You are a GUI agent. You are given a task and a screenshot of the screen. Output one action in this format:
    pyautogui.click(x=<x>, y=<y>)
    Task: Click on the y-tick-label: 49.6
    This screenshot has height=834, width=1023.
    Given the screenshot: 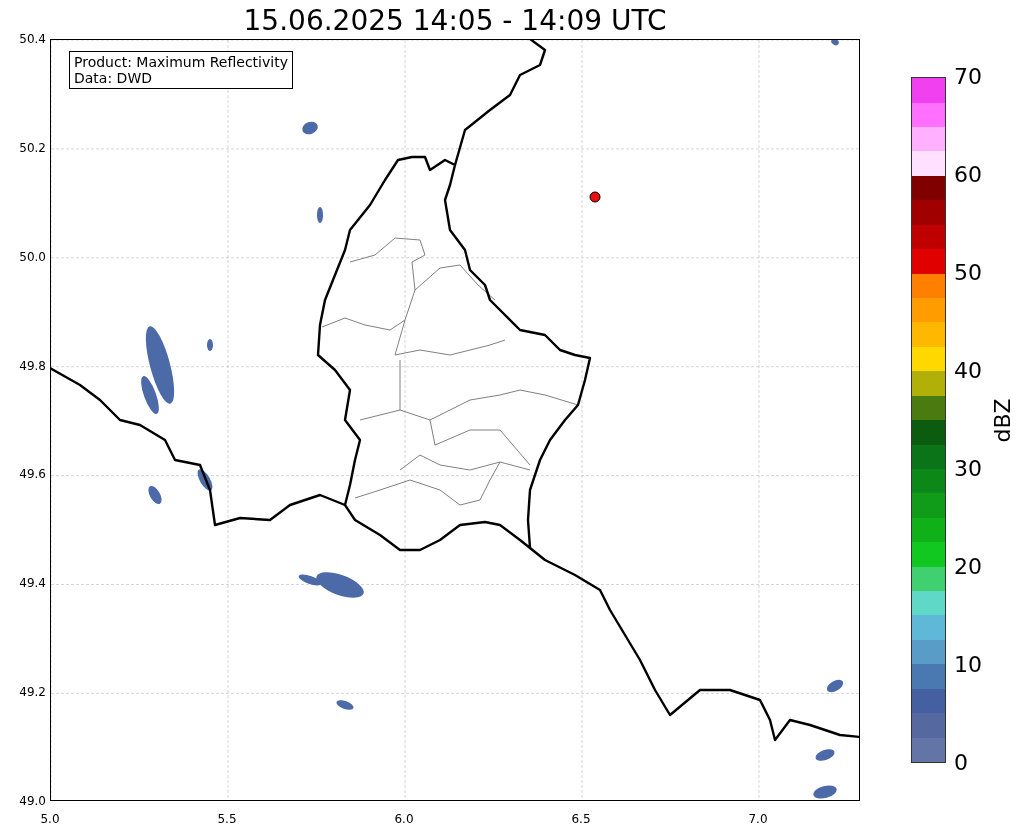 What is the action you would take?
    pyautogui.click(x=32, y=474)
    